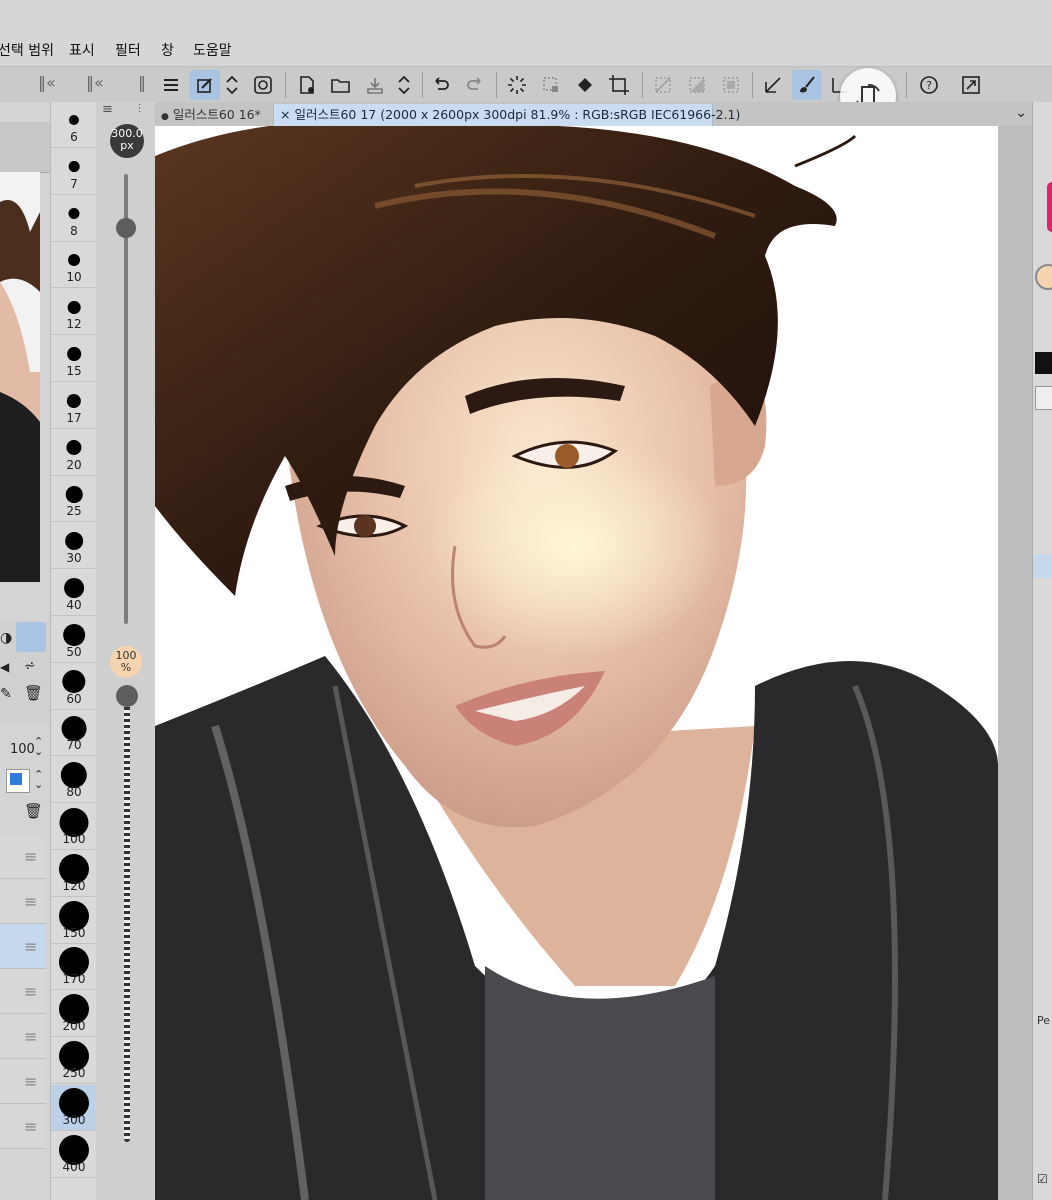  I want to click on brush-size-30: 30, so click(74, 546).